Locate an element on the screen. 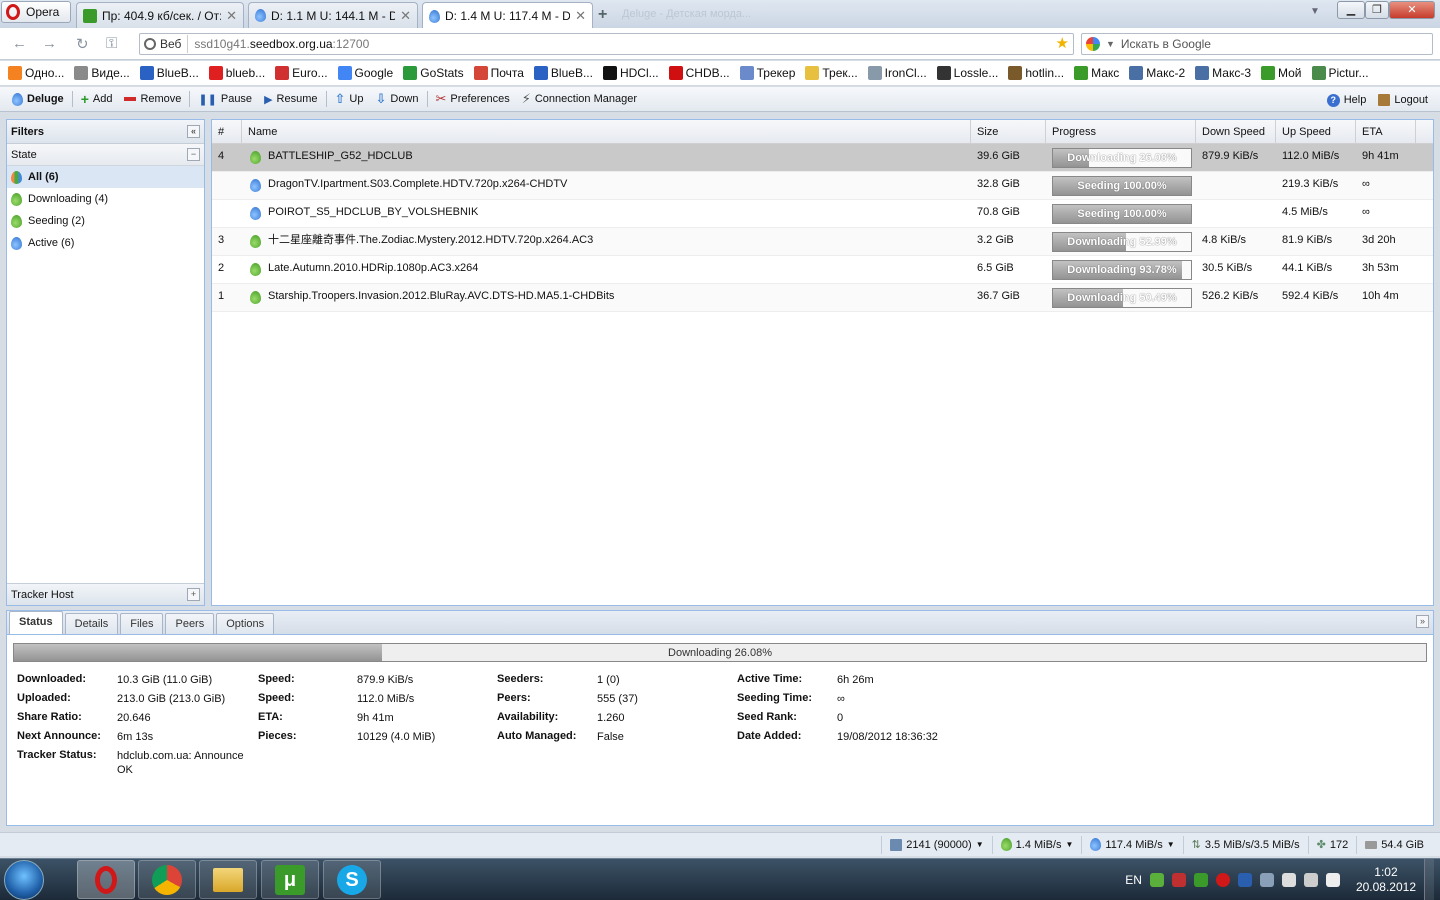  connection-manager-button: ⚡ Connection Manager is located at coordinates (579, 99).